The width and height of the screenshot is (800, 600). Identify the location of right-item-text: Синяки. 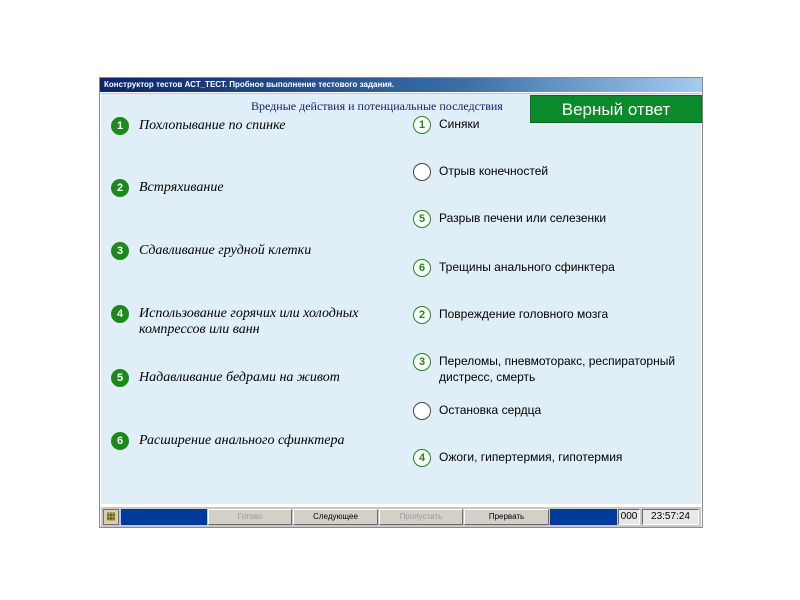
(459, 124).